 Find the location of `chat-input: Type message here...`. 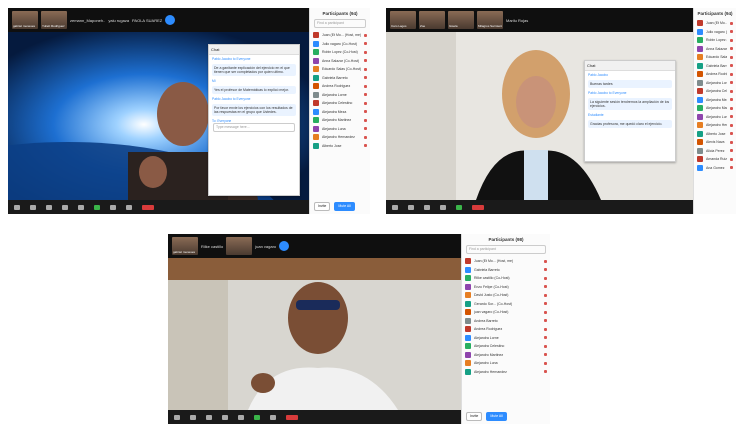

chat-input: Type message here... is located at coordinates (254, 127).